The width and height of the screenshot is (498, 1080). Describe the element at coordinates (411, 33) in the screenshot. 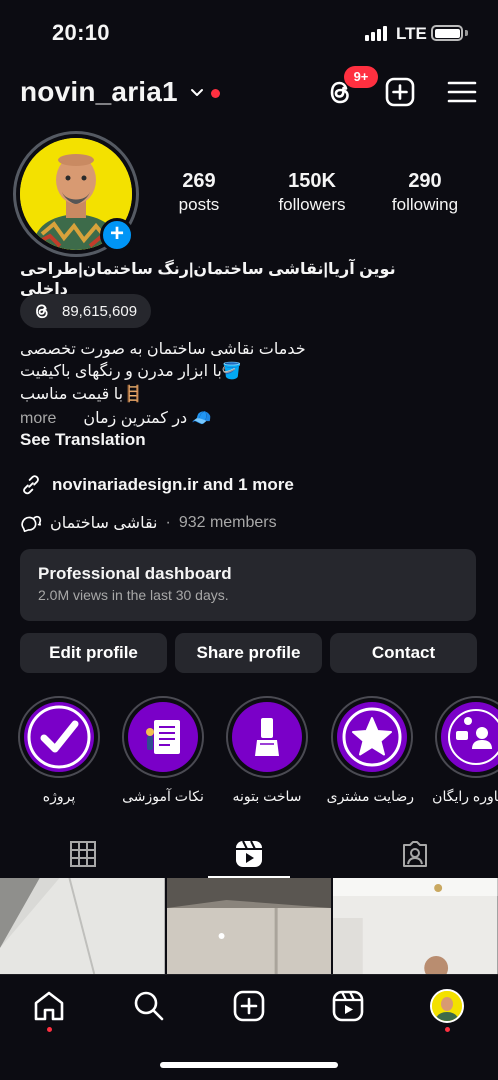

I see `network-type: LTE` at that location.